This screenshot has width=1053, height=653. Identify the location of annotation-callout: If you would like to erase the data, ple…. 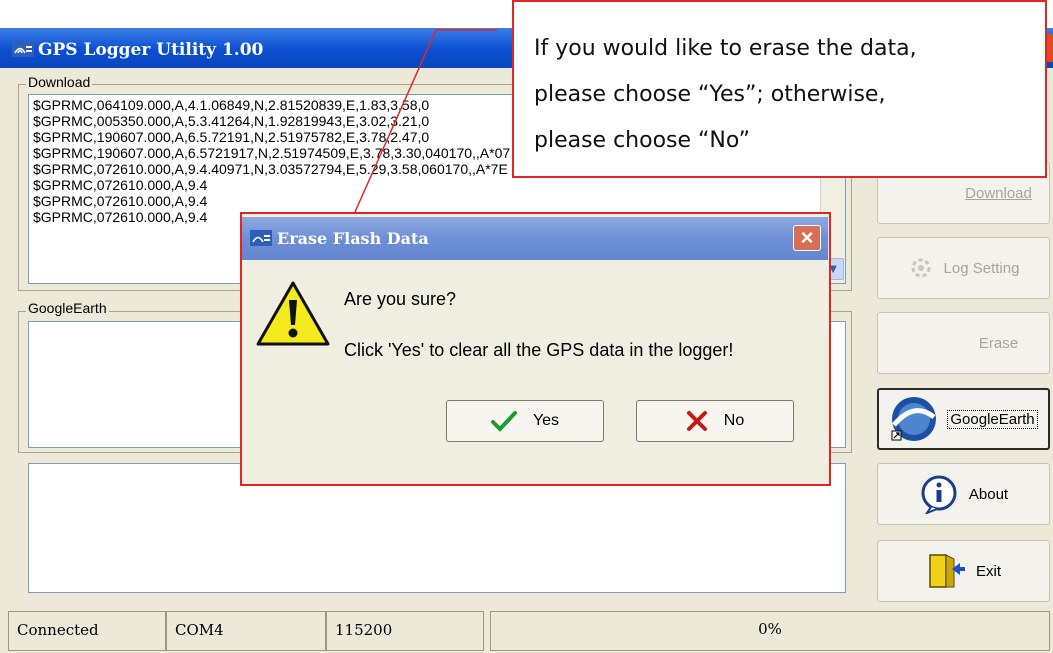
(779, 89).